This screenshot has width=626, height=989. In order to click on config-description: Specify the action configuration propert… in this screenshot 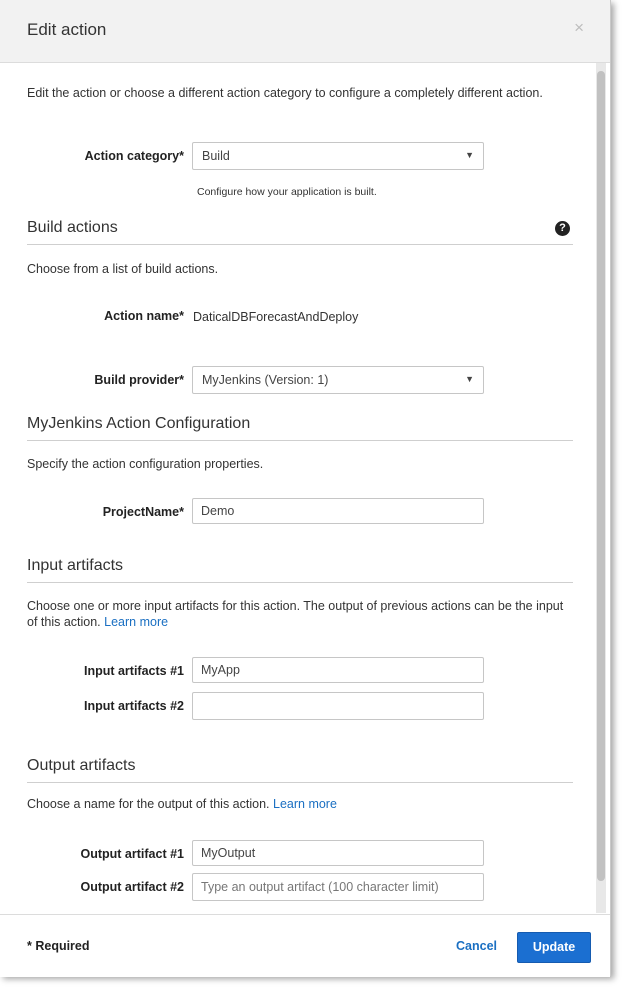, I will do `click(145, 464)`.